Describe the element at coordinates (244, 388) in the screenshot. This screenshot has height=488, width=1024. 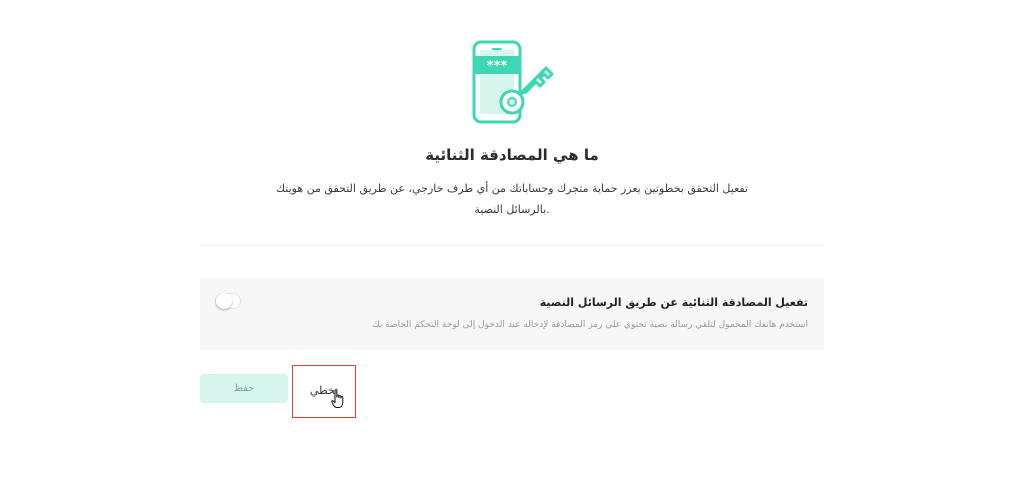
I see `save-button: حفظ` at that location.